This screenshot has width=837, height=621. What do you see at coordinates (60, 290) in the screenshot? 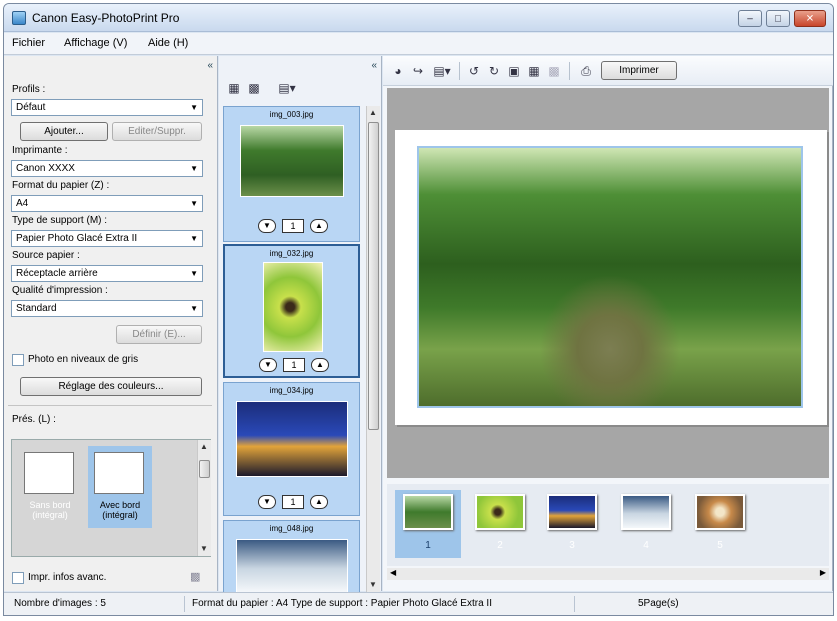
I see `print-quality-label: Qualité d'impression :` at bounding box center [60, 290].